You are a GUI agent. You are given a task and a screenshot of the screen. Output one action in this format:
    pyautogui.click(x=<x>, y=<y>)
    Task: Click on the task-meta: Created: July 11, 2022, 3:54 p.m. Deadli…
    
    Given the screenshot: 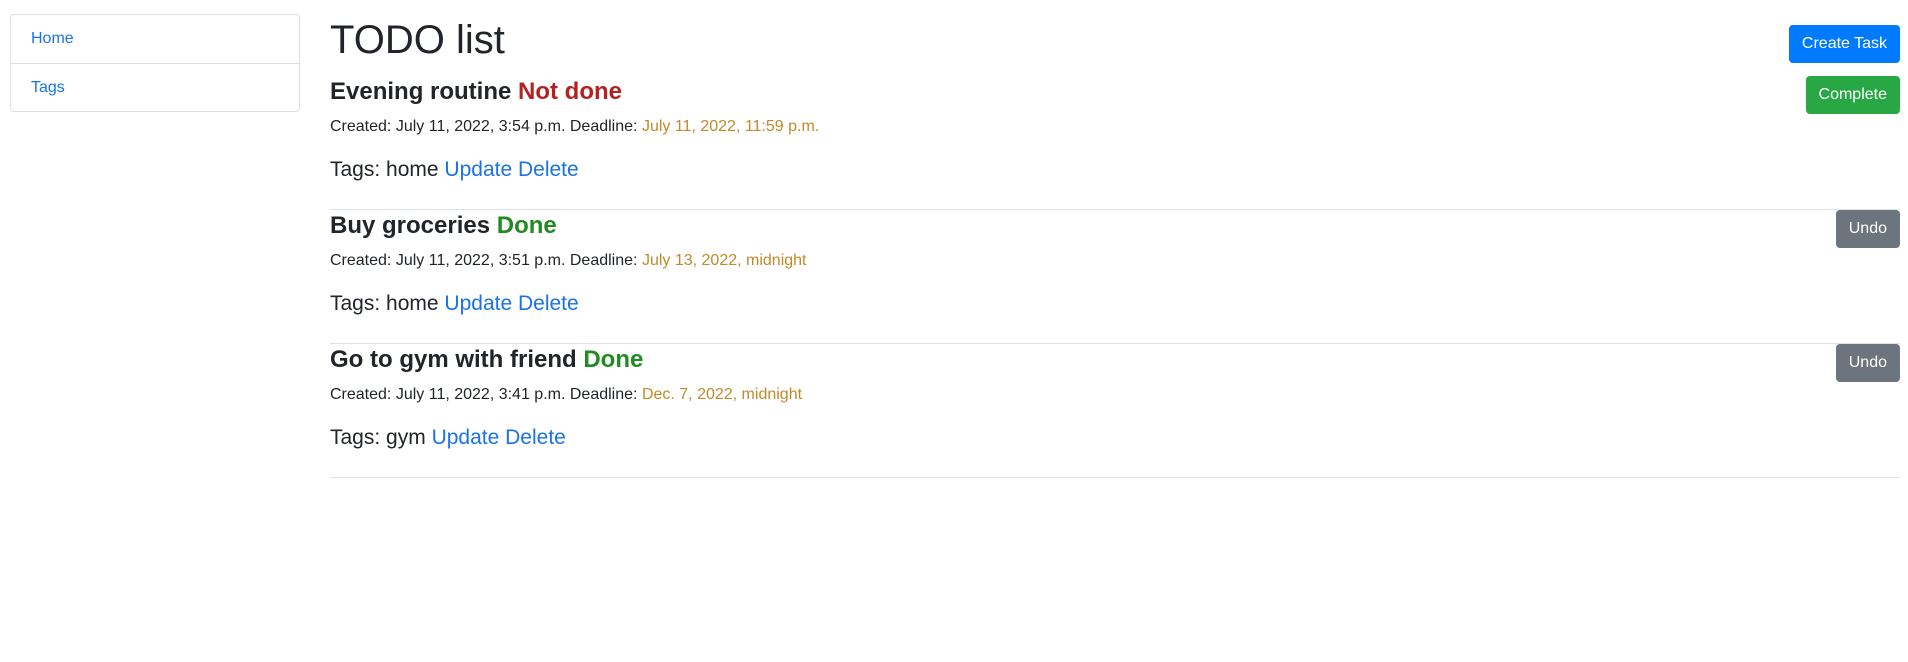 What is the action you would take?
    pyautogui.click(x=574, y=127)
    